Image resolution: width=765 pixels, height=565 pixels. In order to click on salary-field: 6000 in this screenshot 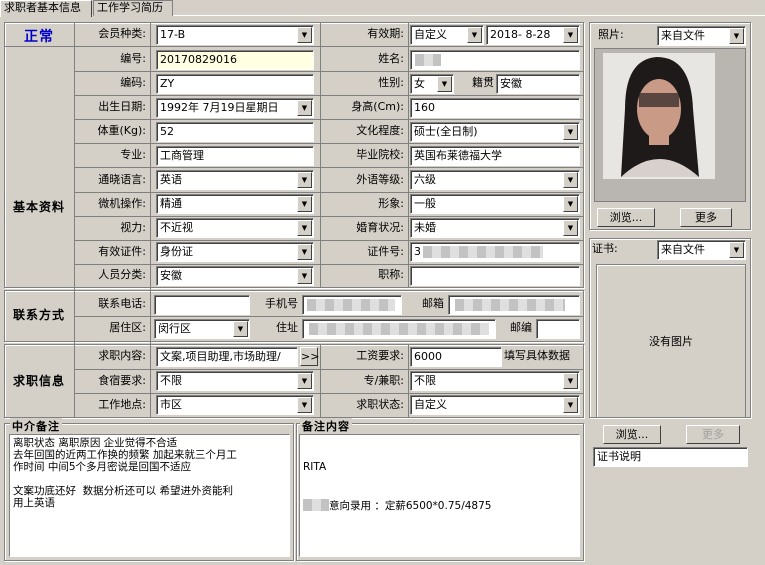, I will do `click(456, 357)`.